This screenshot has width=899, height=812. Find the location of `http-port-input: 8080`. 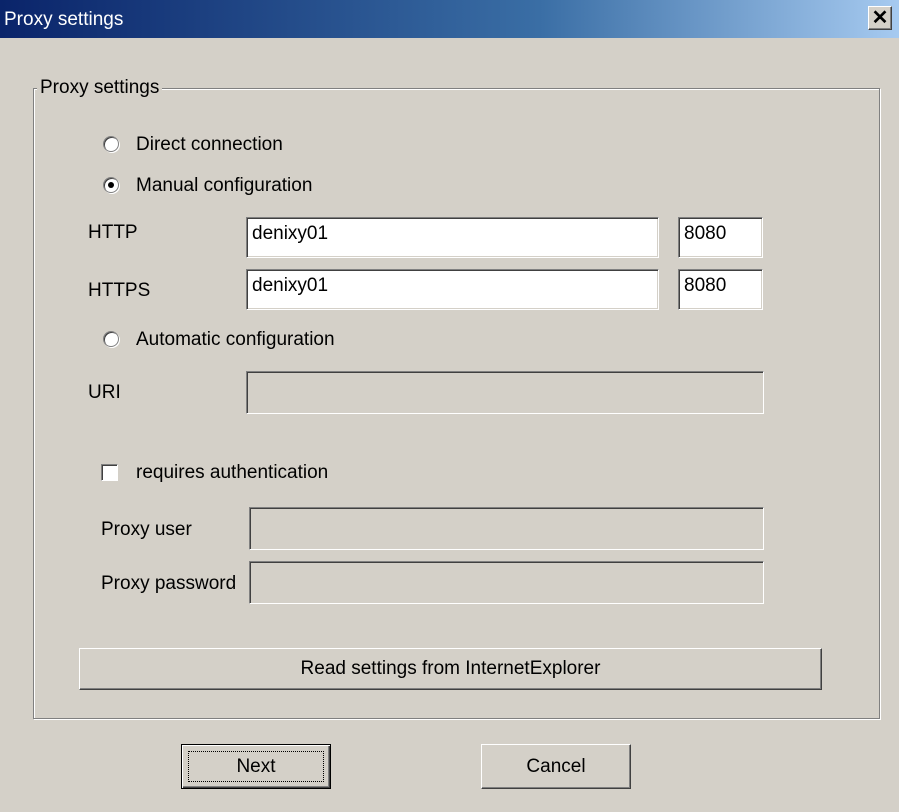

http-port-input: 8080 is located at coordinates (720, 237).